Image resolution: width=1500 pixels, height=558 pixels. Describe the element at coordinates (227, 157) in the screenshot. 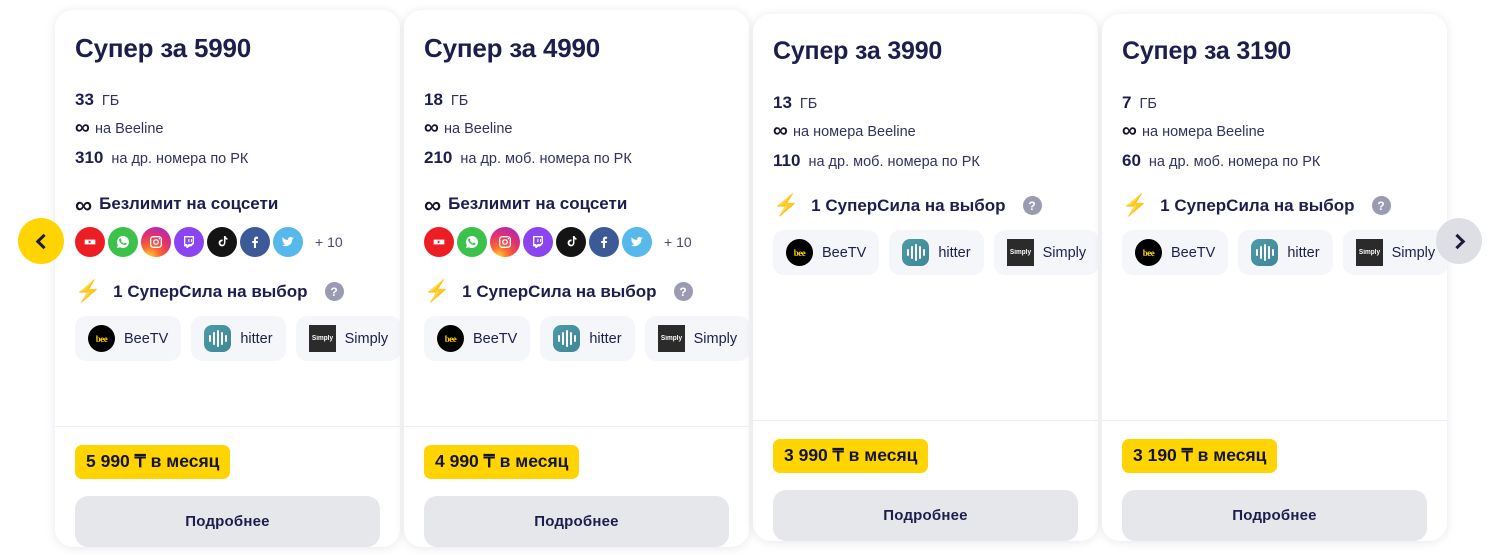

I see `limit-row: 310 на др. номера по РК` at that location.